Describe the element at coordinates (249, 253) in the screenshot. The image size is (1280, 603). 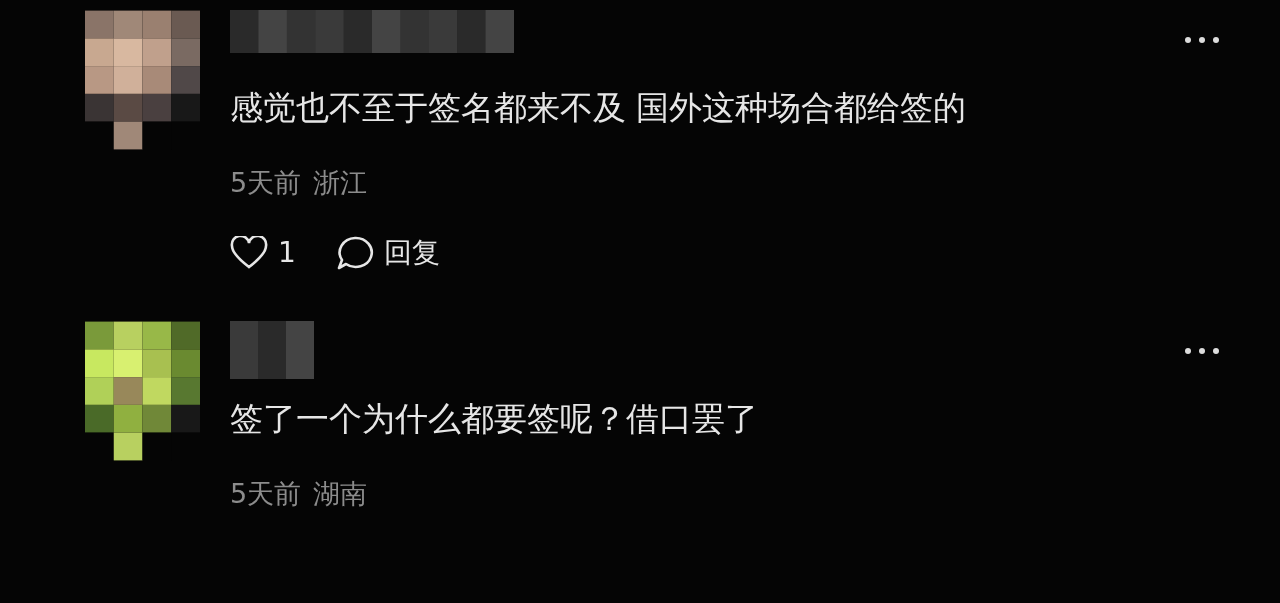
I see `heart-icon` at that location.